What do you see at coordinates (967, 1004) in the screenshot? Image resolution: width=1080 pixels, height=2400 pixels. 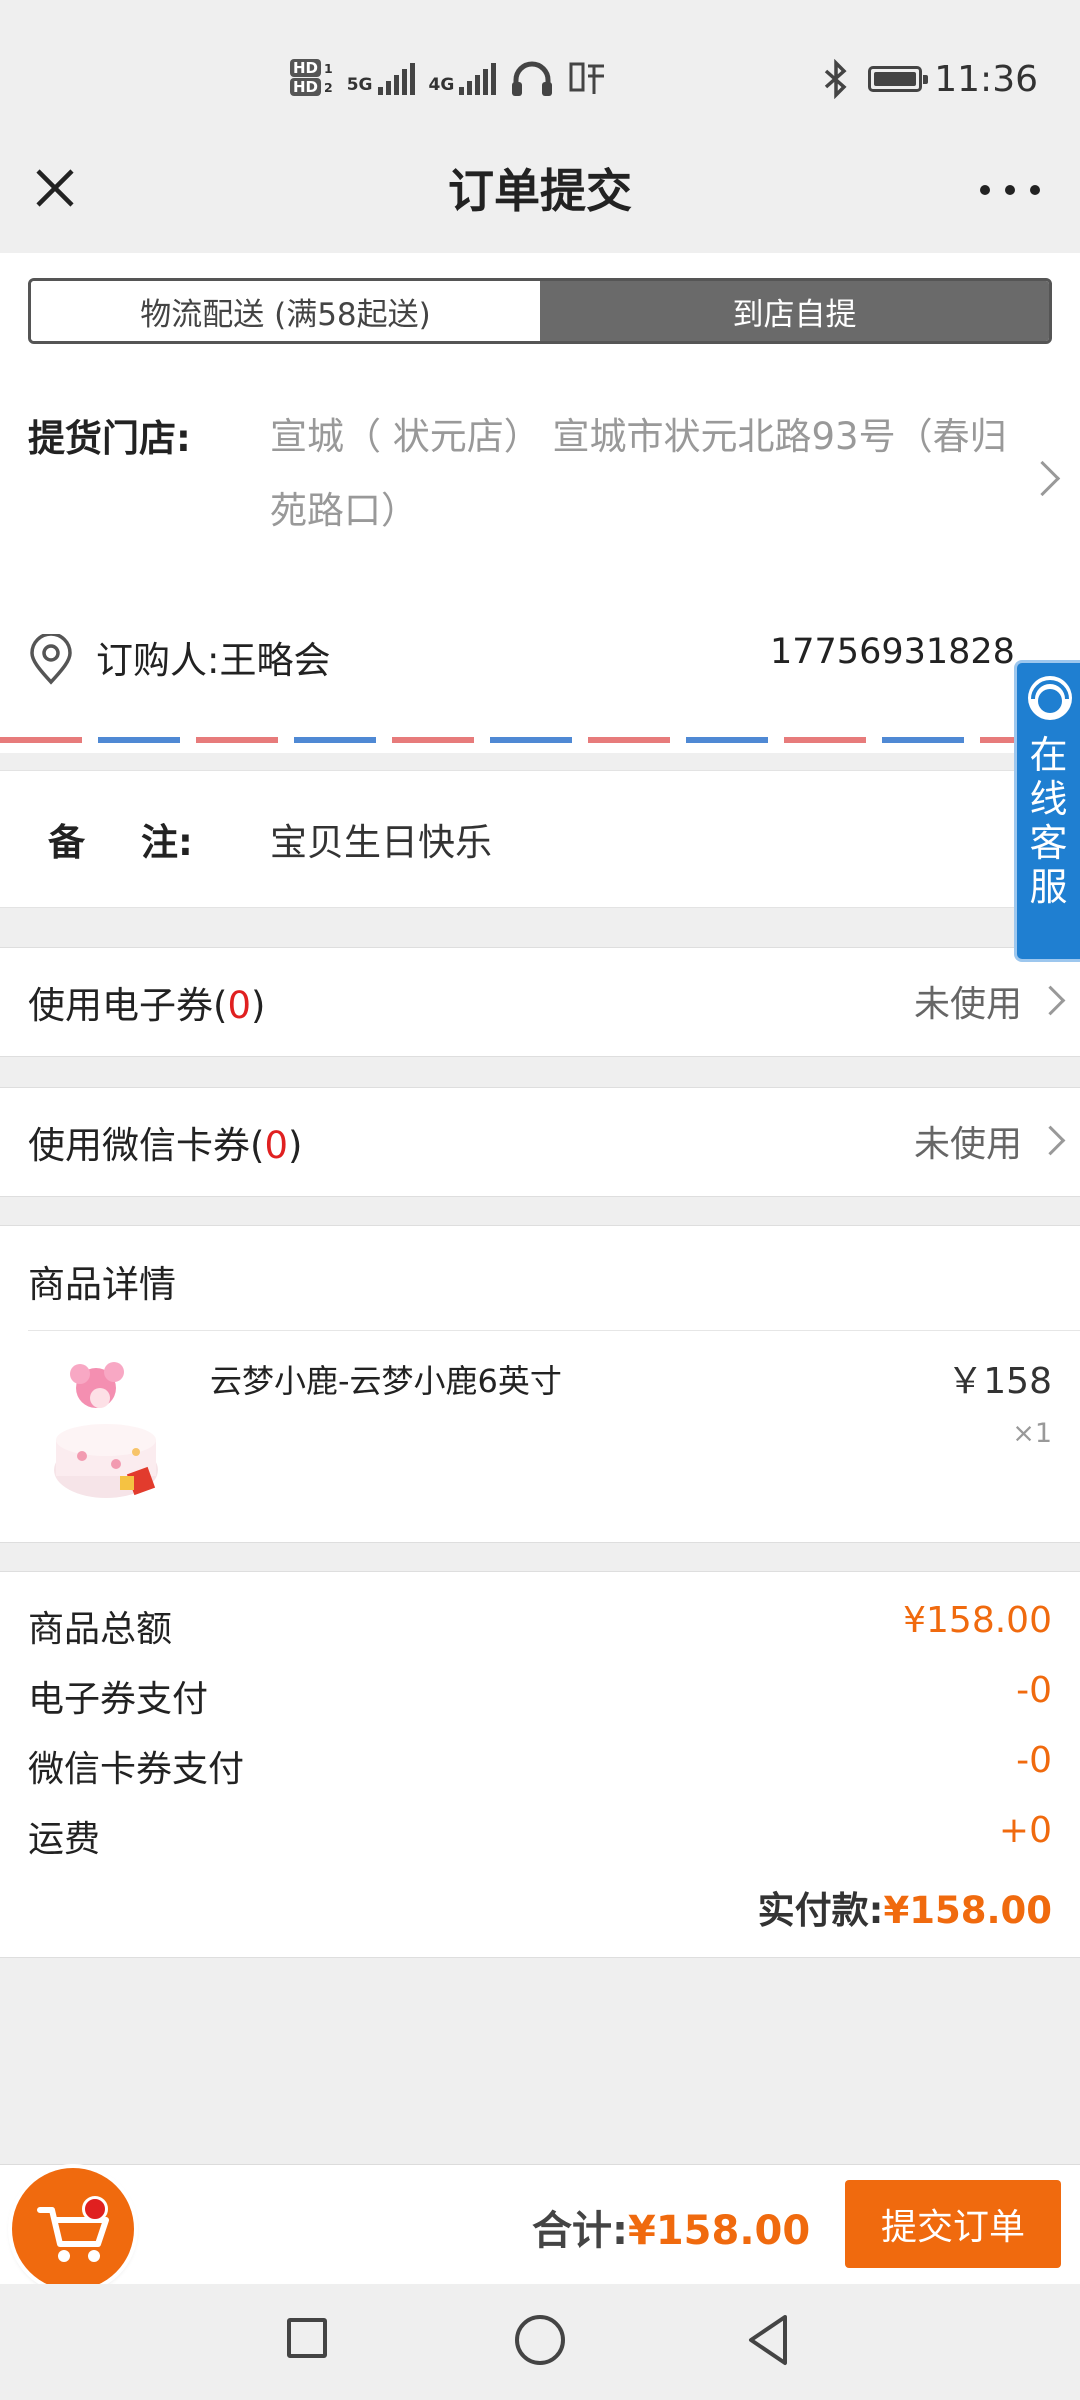 I see `e-coupon-status: 未使用` at bounding box center [967, 1004].